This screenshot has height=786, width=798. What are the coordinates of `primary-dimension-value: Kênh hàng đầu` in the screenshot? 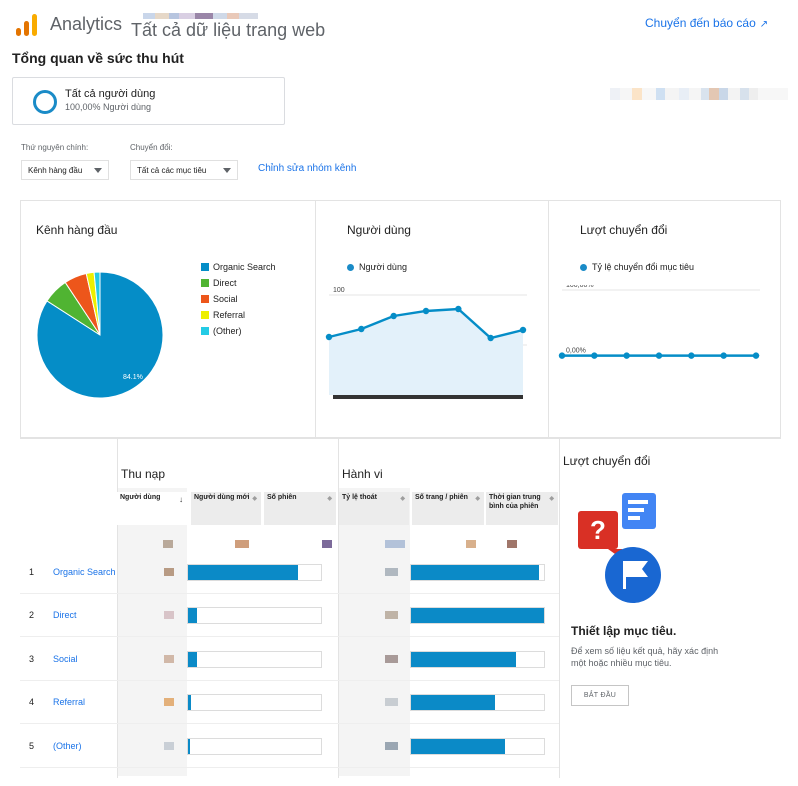 It's located at (55, 170).